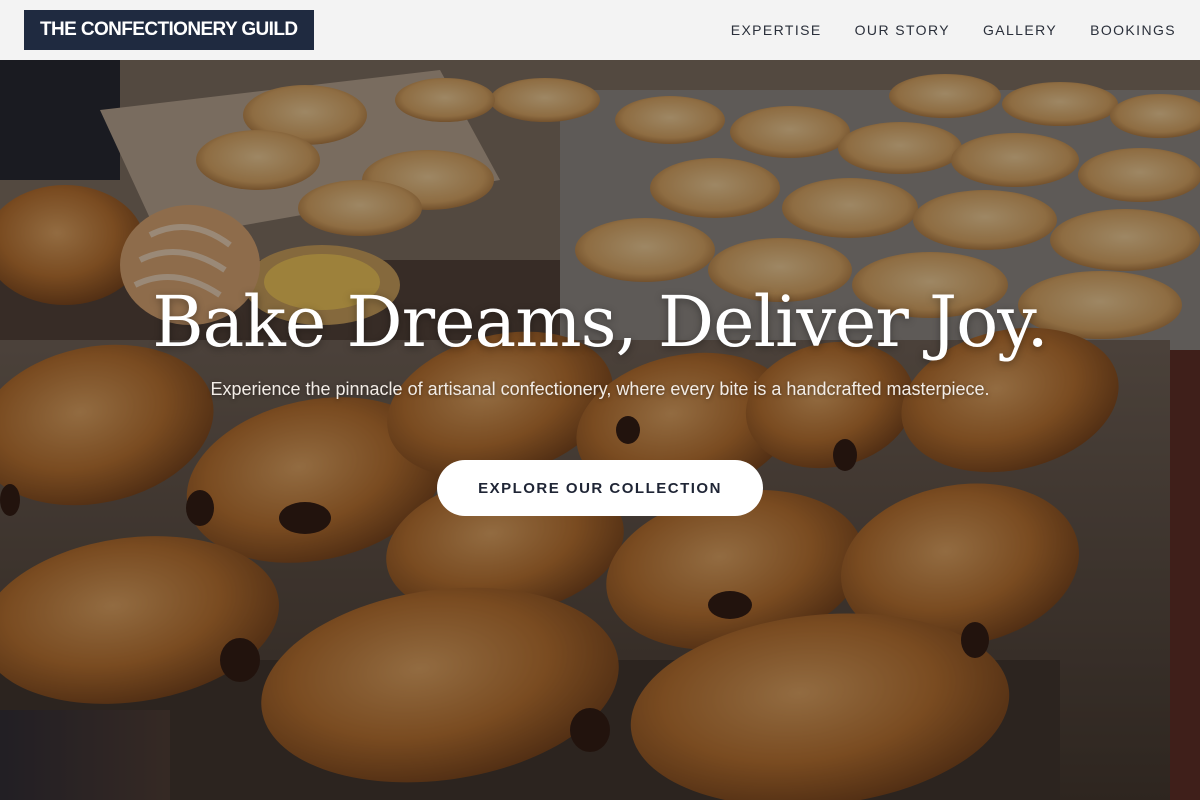  Describe the element at coordinates (902, 30) in the screenshot. I see `nav-link-our-story: OUR STORY` at that location.